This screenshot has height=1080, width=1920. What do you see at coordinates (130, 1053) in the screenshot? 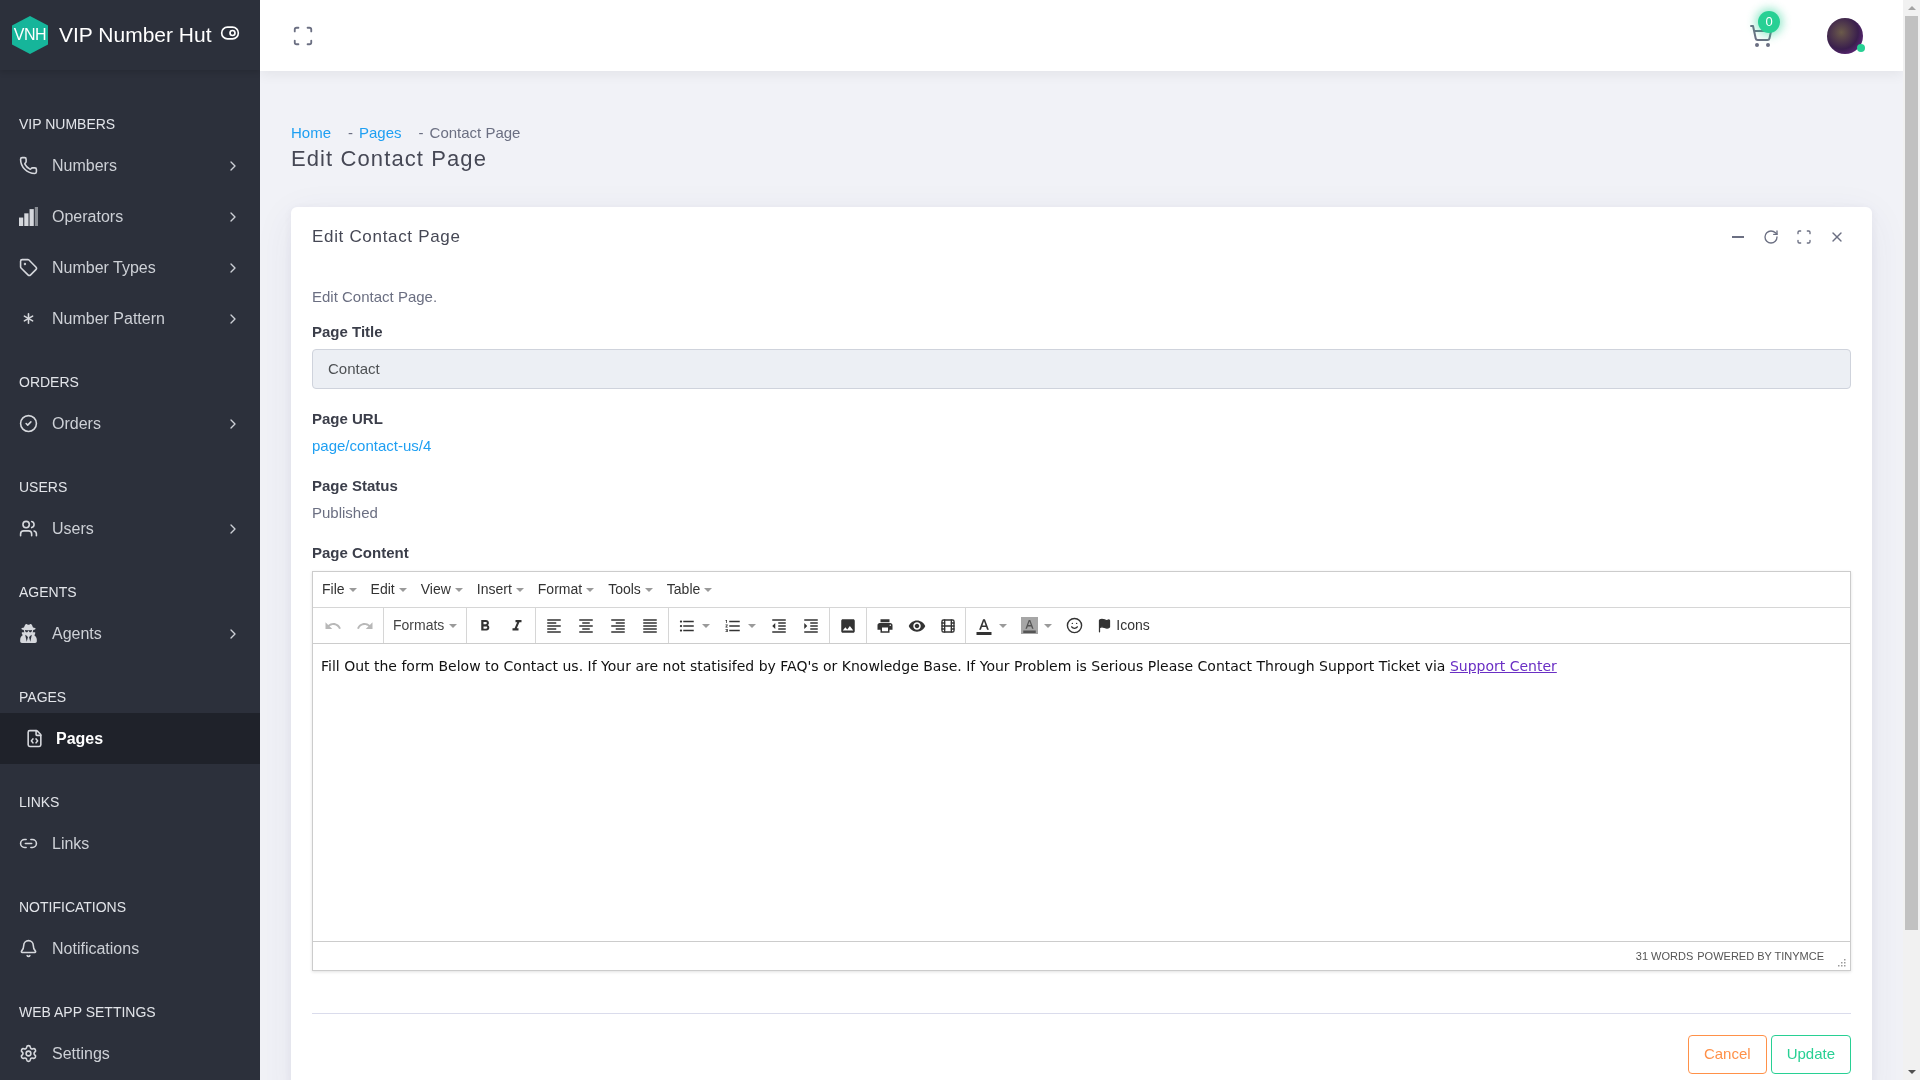
I see `sidebar-item: Settings` at bounding box center [130, 1053].